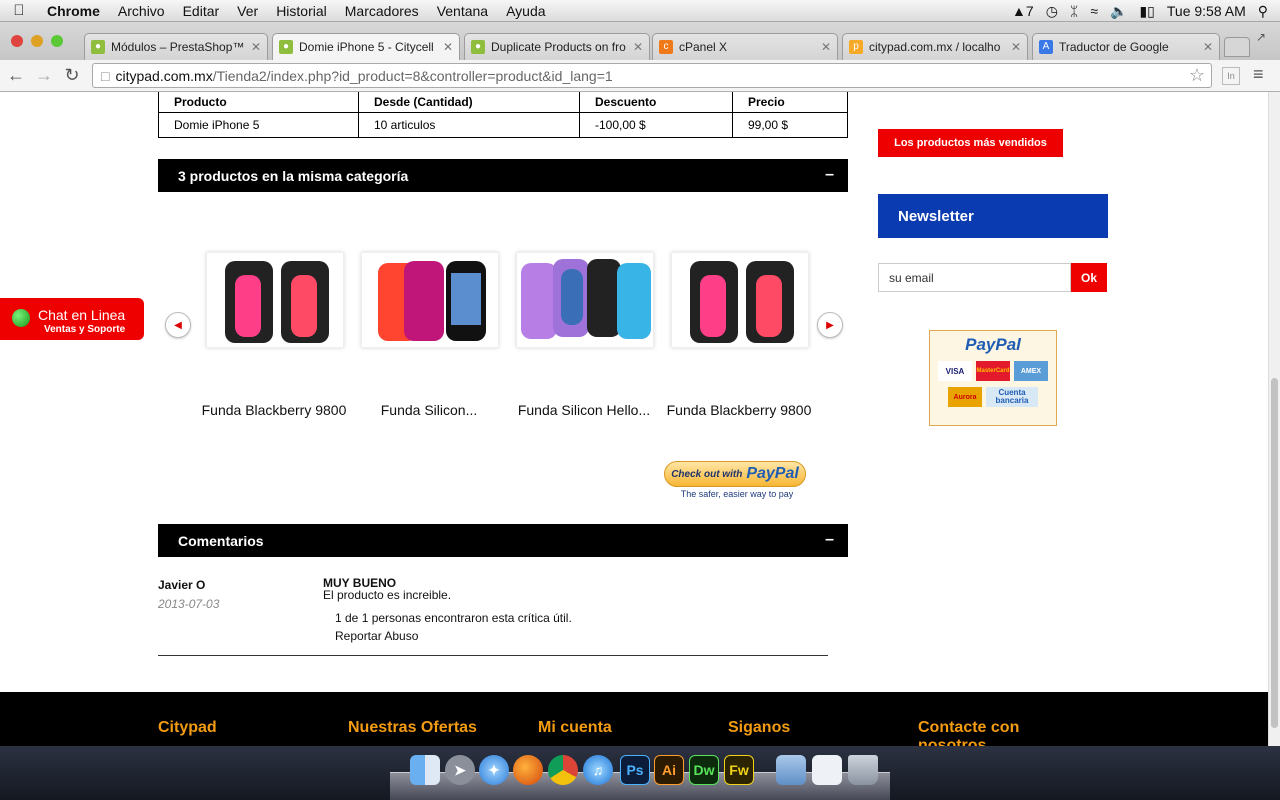 The image size is (1280, 800). I want to click on menu-historial: Historial, so click(301, 11).